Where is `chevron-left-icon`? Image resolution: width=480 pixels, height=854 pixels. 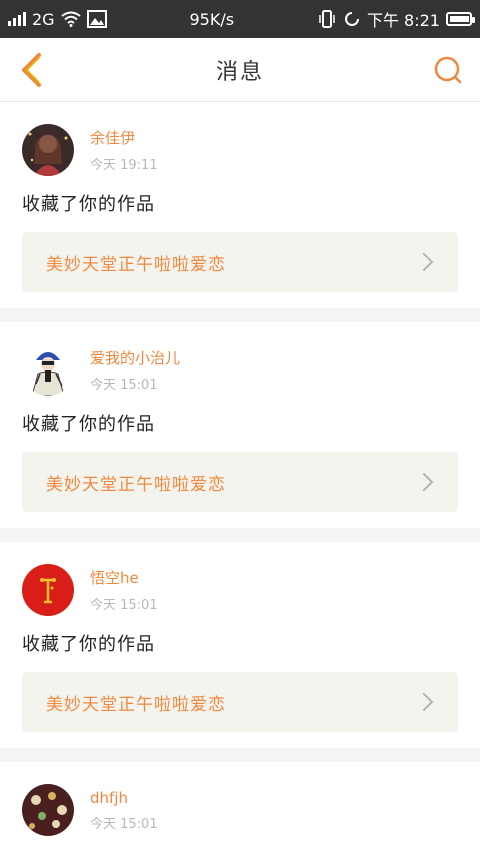 chevron-left-icon is located at coordinates (31, 69).